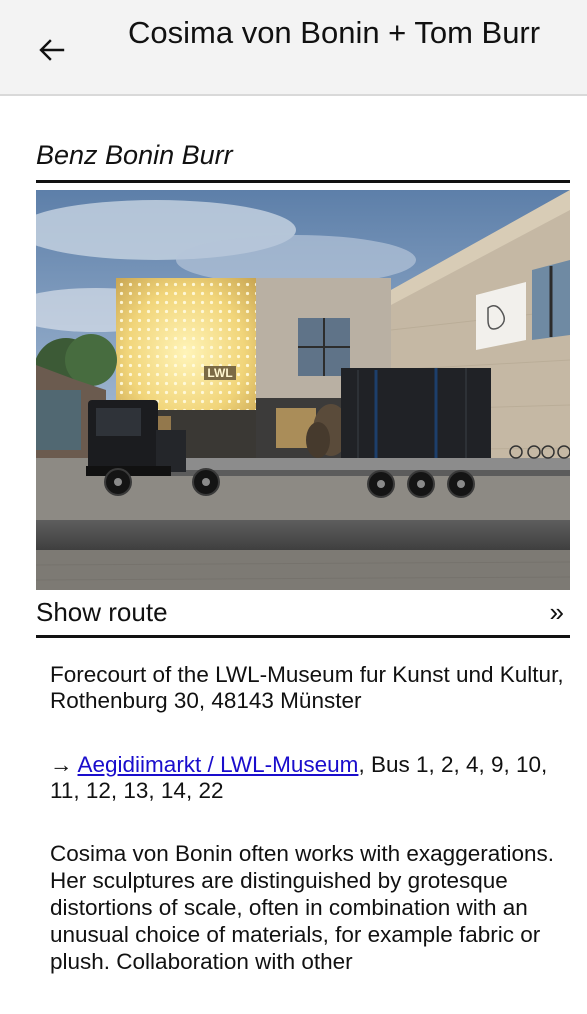  What do you see at coordinates (303, 636) in the screenshot?
I see `divider-bottom` at bounding box center [303, 636].